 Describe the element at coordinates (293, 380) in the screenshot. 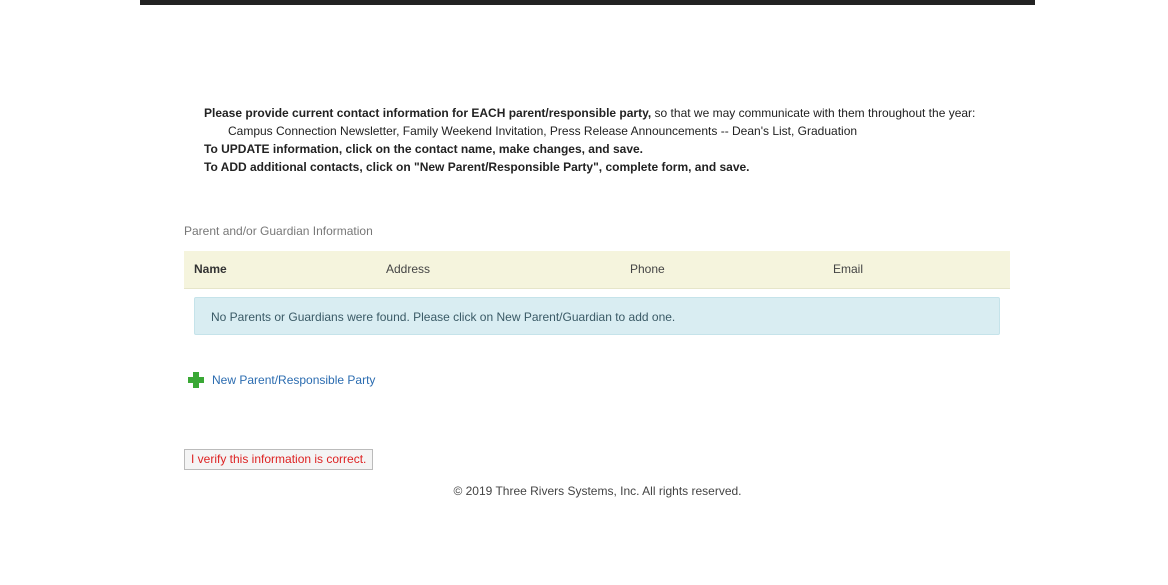

I see `new-parent-link-label: New Parent/Responsible Party` at that location.